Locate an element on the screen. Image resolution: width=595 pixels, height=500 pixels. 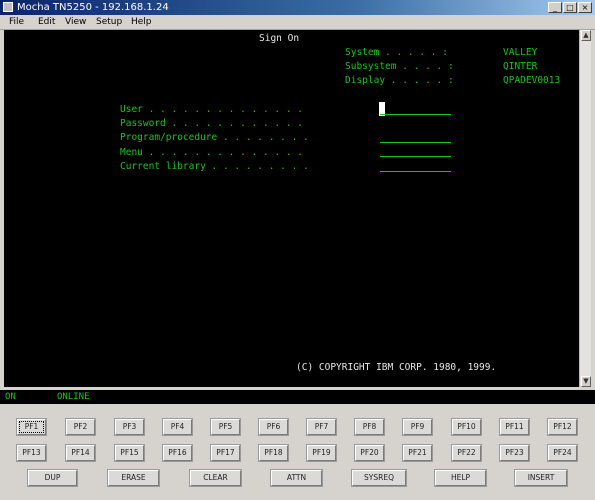
vertical-scrollbar: ▲ ▼ is located at coordinates (585, 208).